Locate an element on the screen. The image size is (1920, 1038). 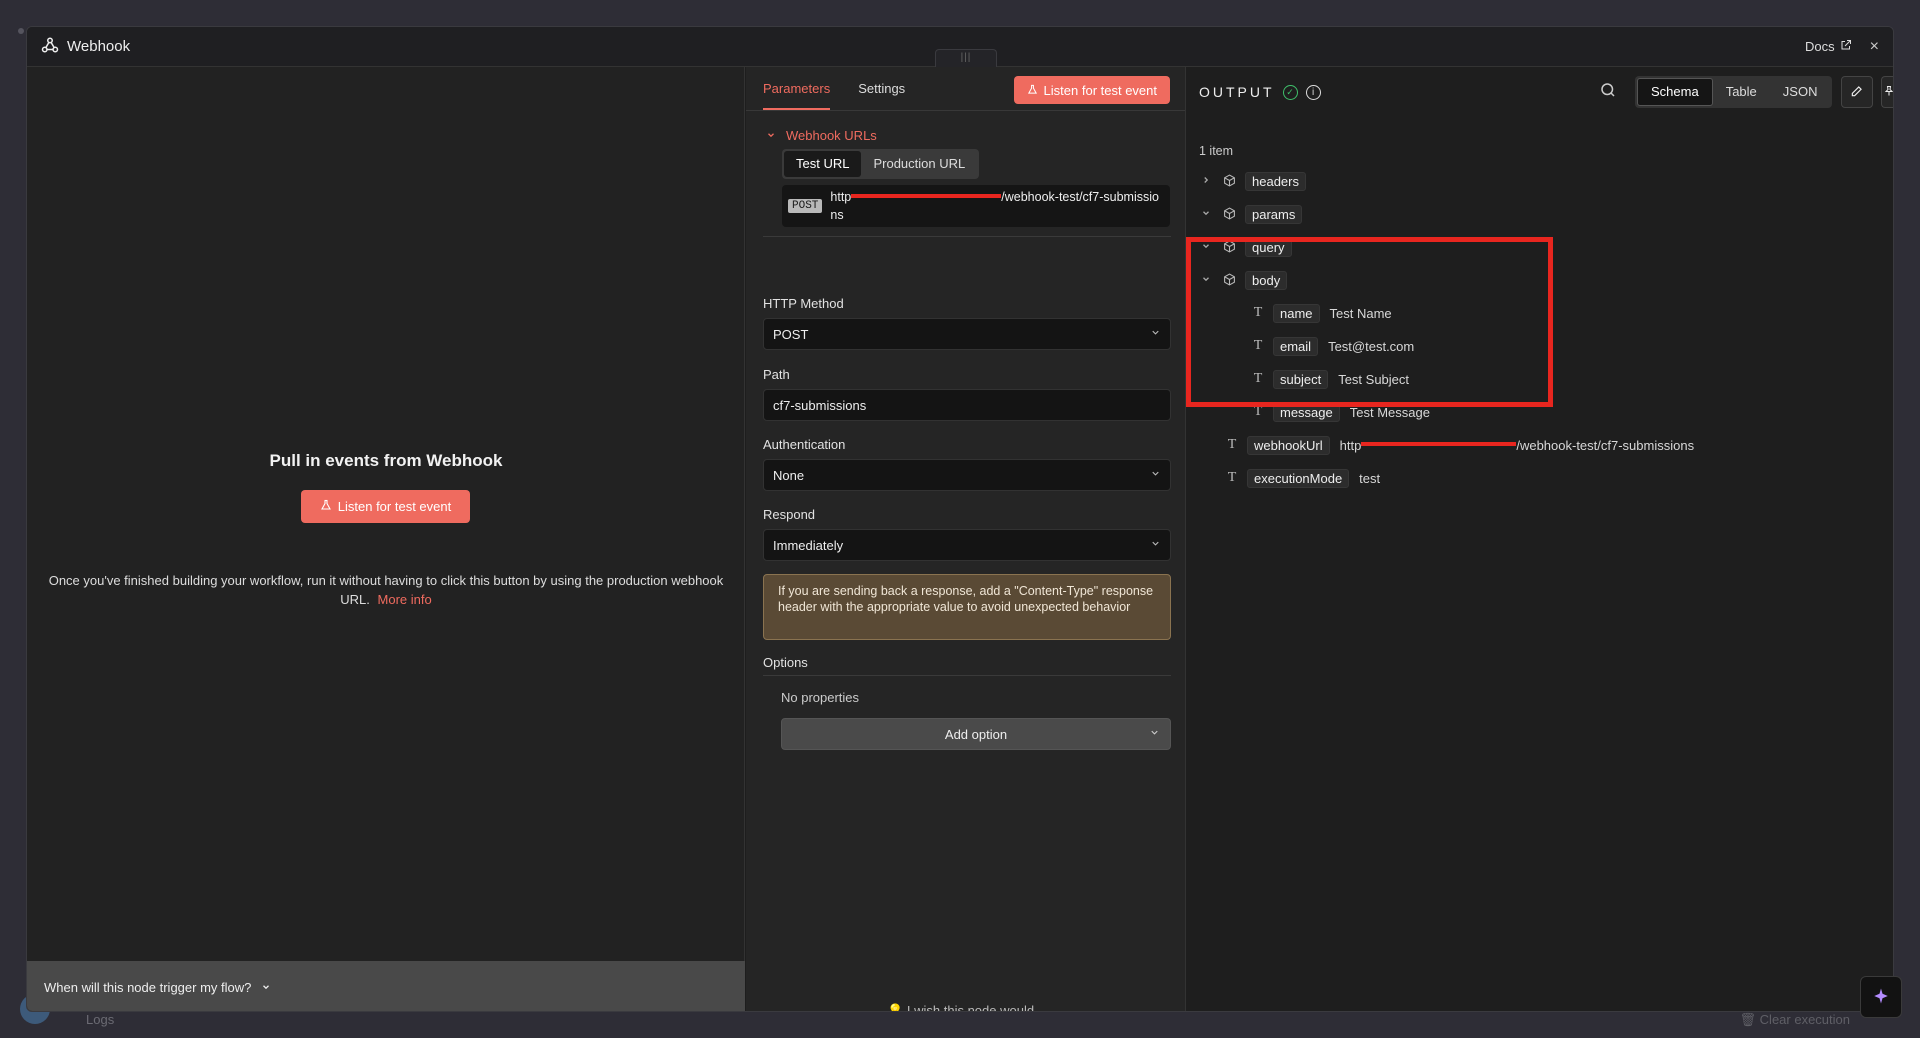
pin-output-button is located at coordinates (1887, 92).